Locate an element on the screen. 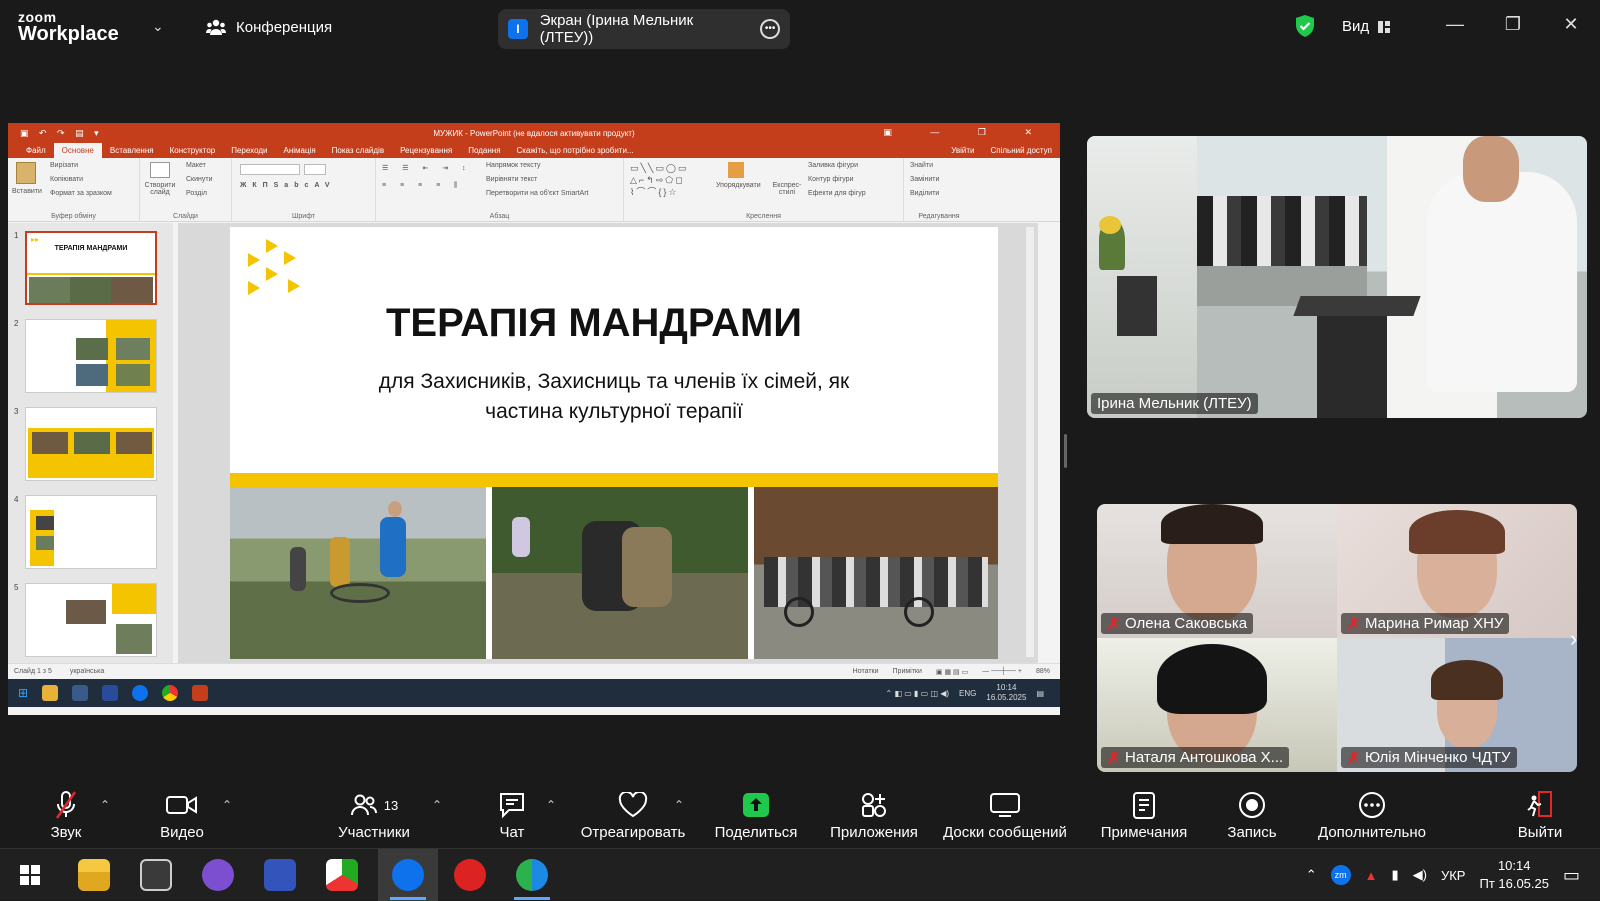 The width and height of the screenshot is (1600, 901). zoom-workplace-logo: zoom Workplace is located at coordinates (68, 27).